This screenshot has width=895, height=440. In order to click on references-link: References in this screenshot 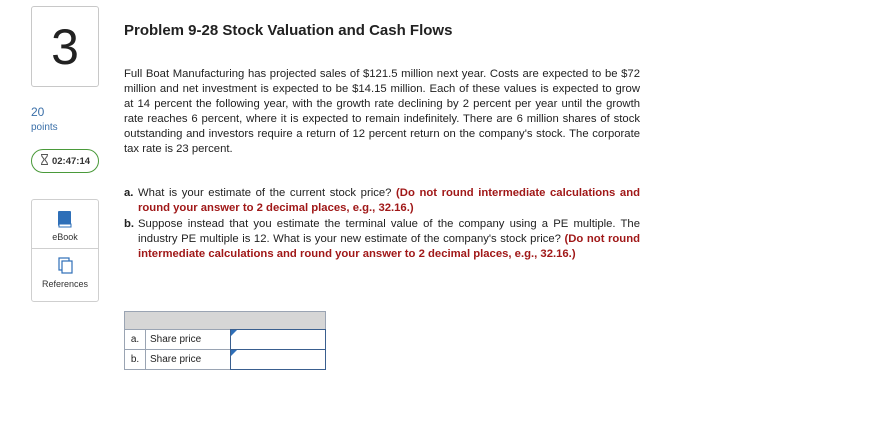, I will do `click(65, 273)`.